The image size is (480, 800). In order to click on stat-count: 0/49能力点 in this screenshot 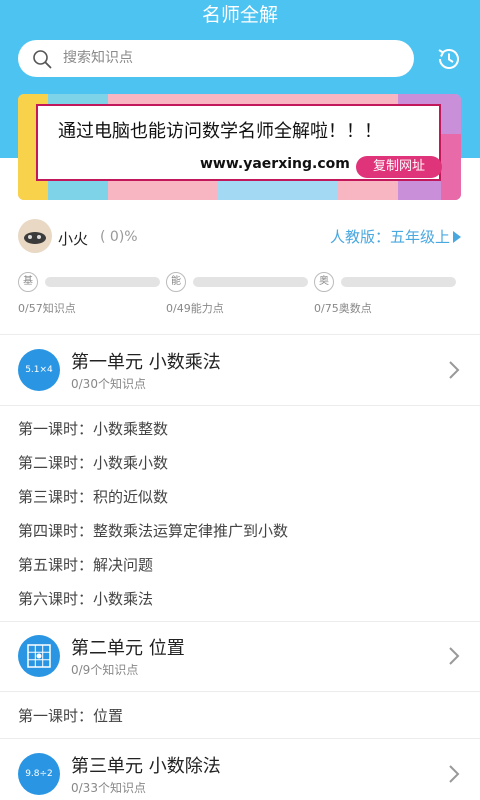, I will do `click(195, 308)`.